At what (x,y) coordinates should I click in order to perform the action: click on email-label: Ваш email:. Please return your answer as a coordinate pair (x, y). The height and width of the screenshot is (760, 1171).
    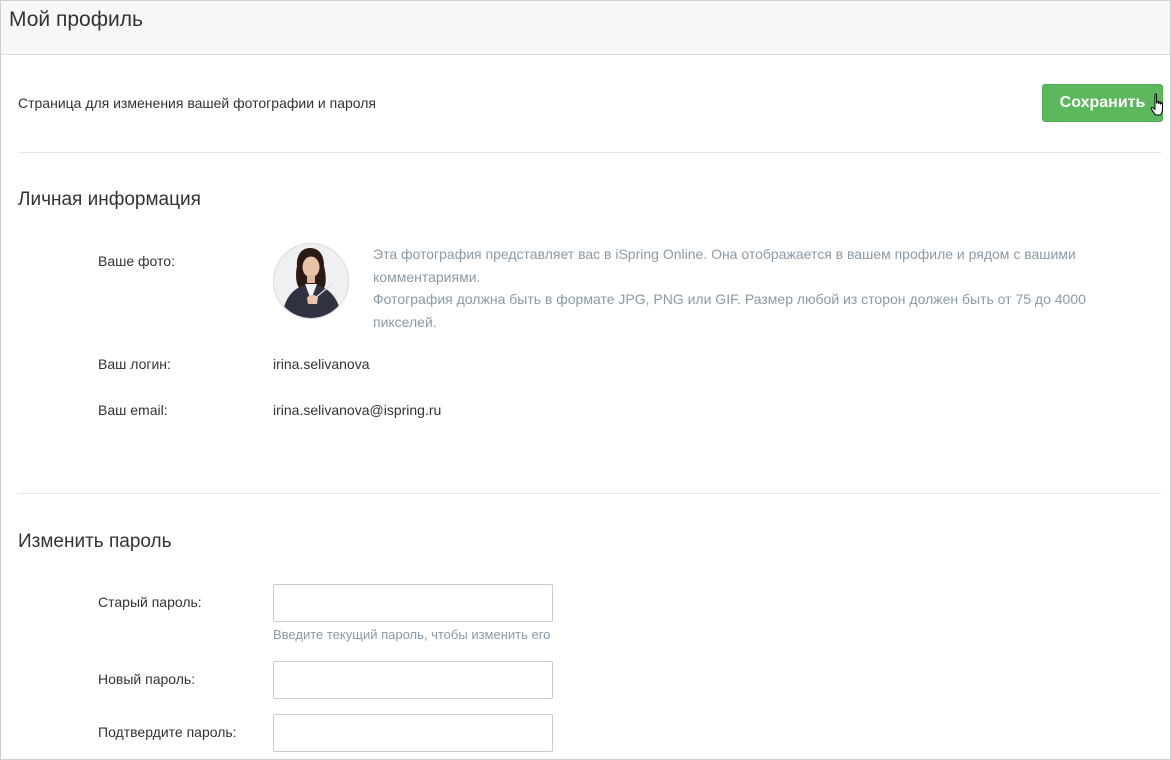
    Looking at the image, I should click on (133, 410).